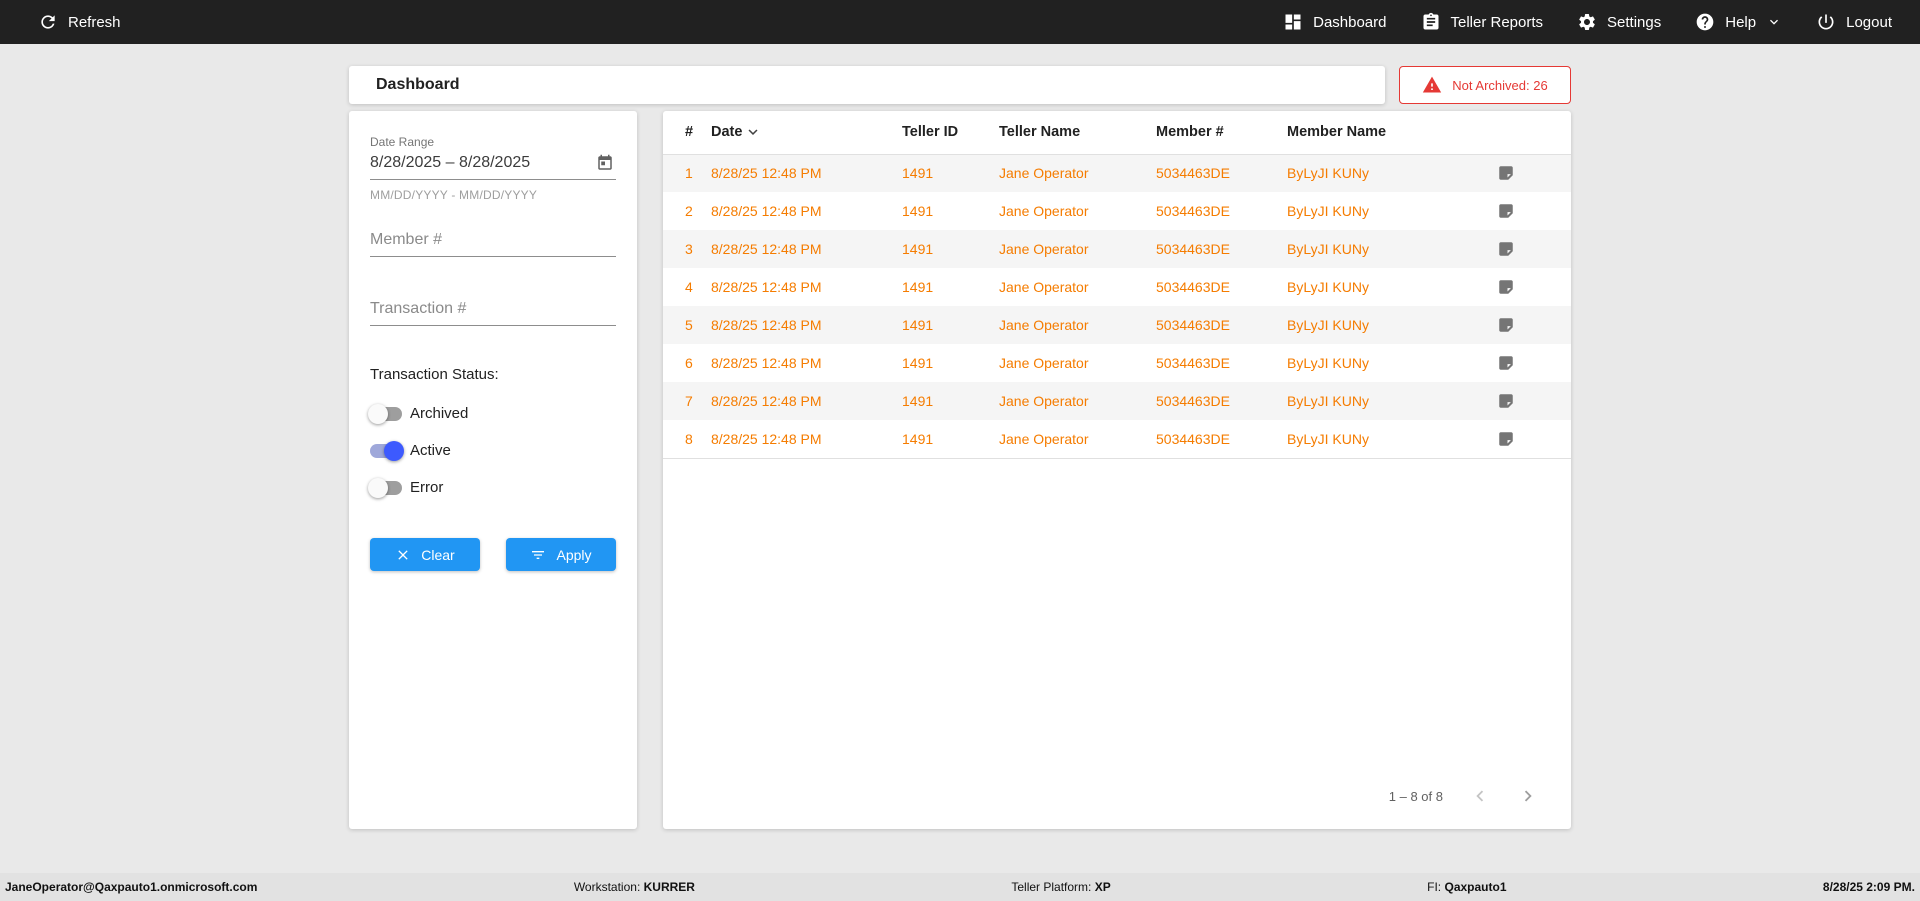 This screenshot has width=1920, height=901. What do you see at coordinates (418, 84) in the screenshot?
I see `page-title: Dashboard` at bounding box center [418, 84].